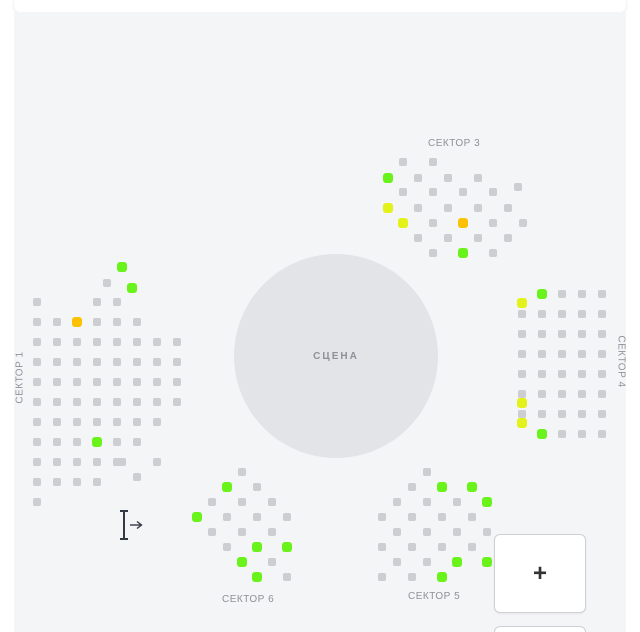  What do you see at coordinates (540, 629) in the screenshot?
I see `zoom-out-button` at bounding box center [540, 629].